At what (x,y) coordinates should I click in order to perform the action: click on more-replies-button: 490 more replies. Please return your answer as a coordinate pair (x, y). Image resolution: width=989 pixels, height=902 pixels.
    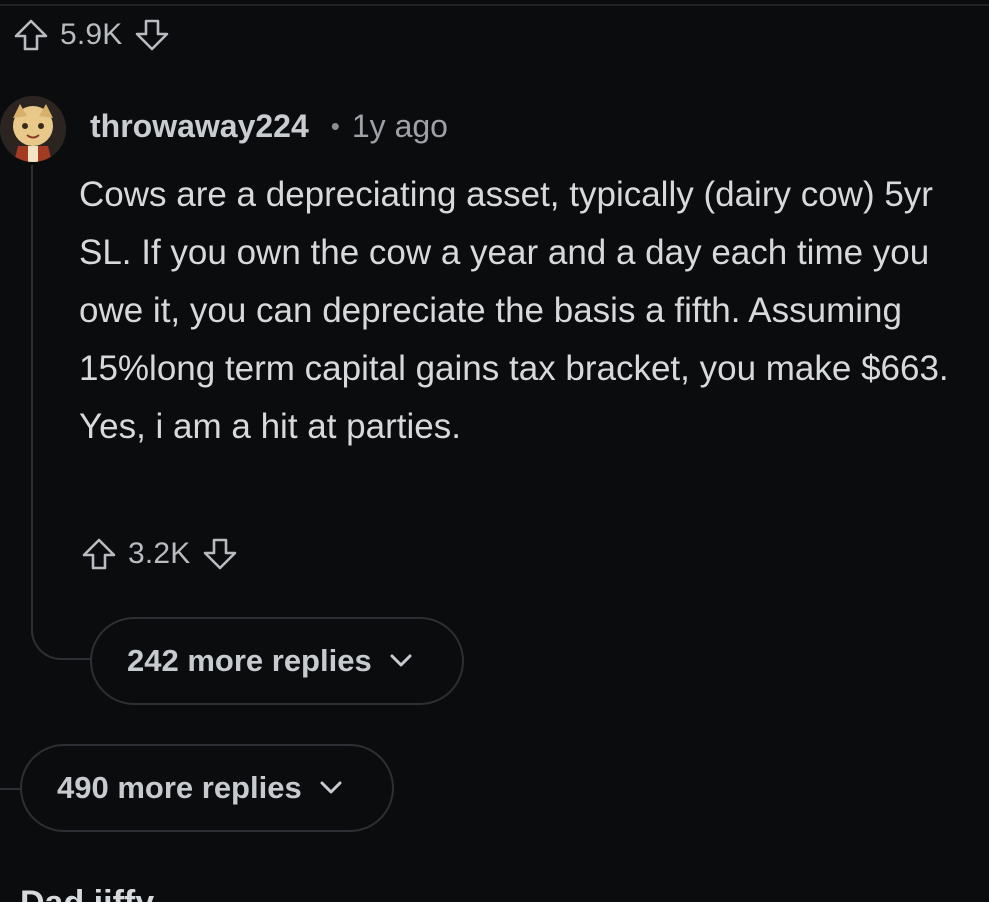
    Looking at the image, I should click on (207, 788).